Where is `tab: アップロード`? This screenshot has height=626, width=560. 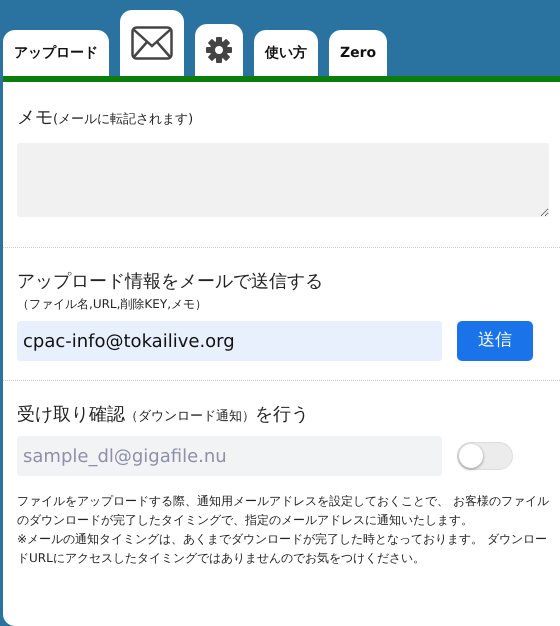 tab: アップロード is located at coordinates (56, 53).